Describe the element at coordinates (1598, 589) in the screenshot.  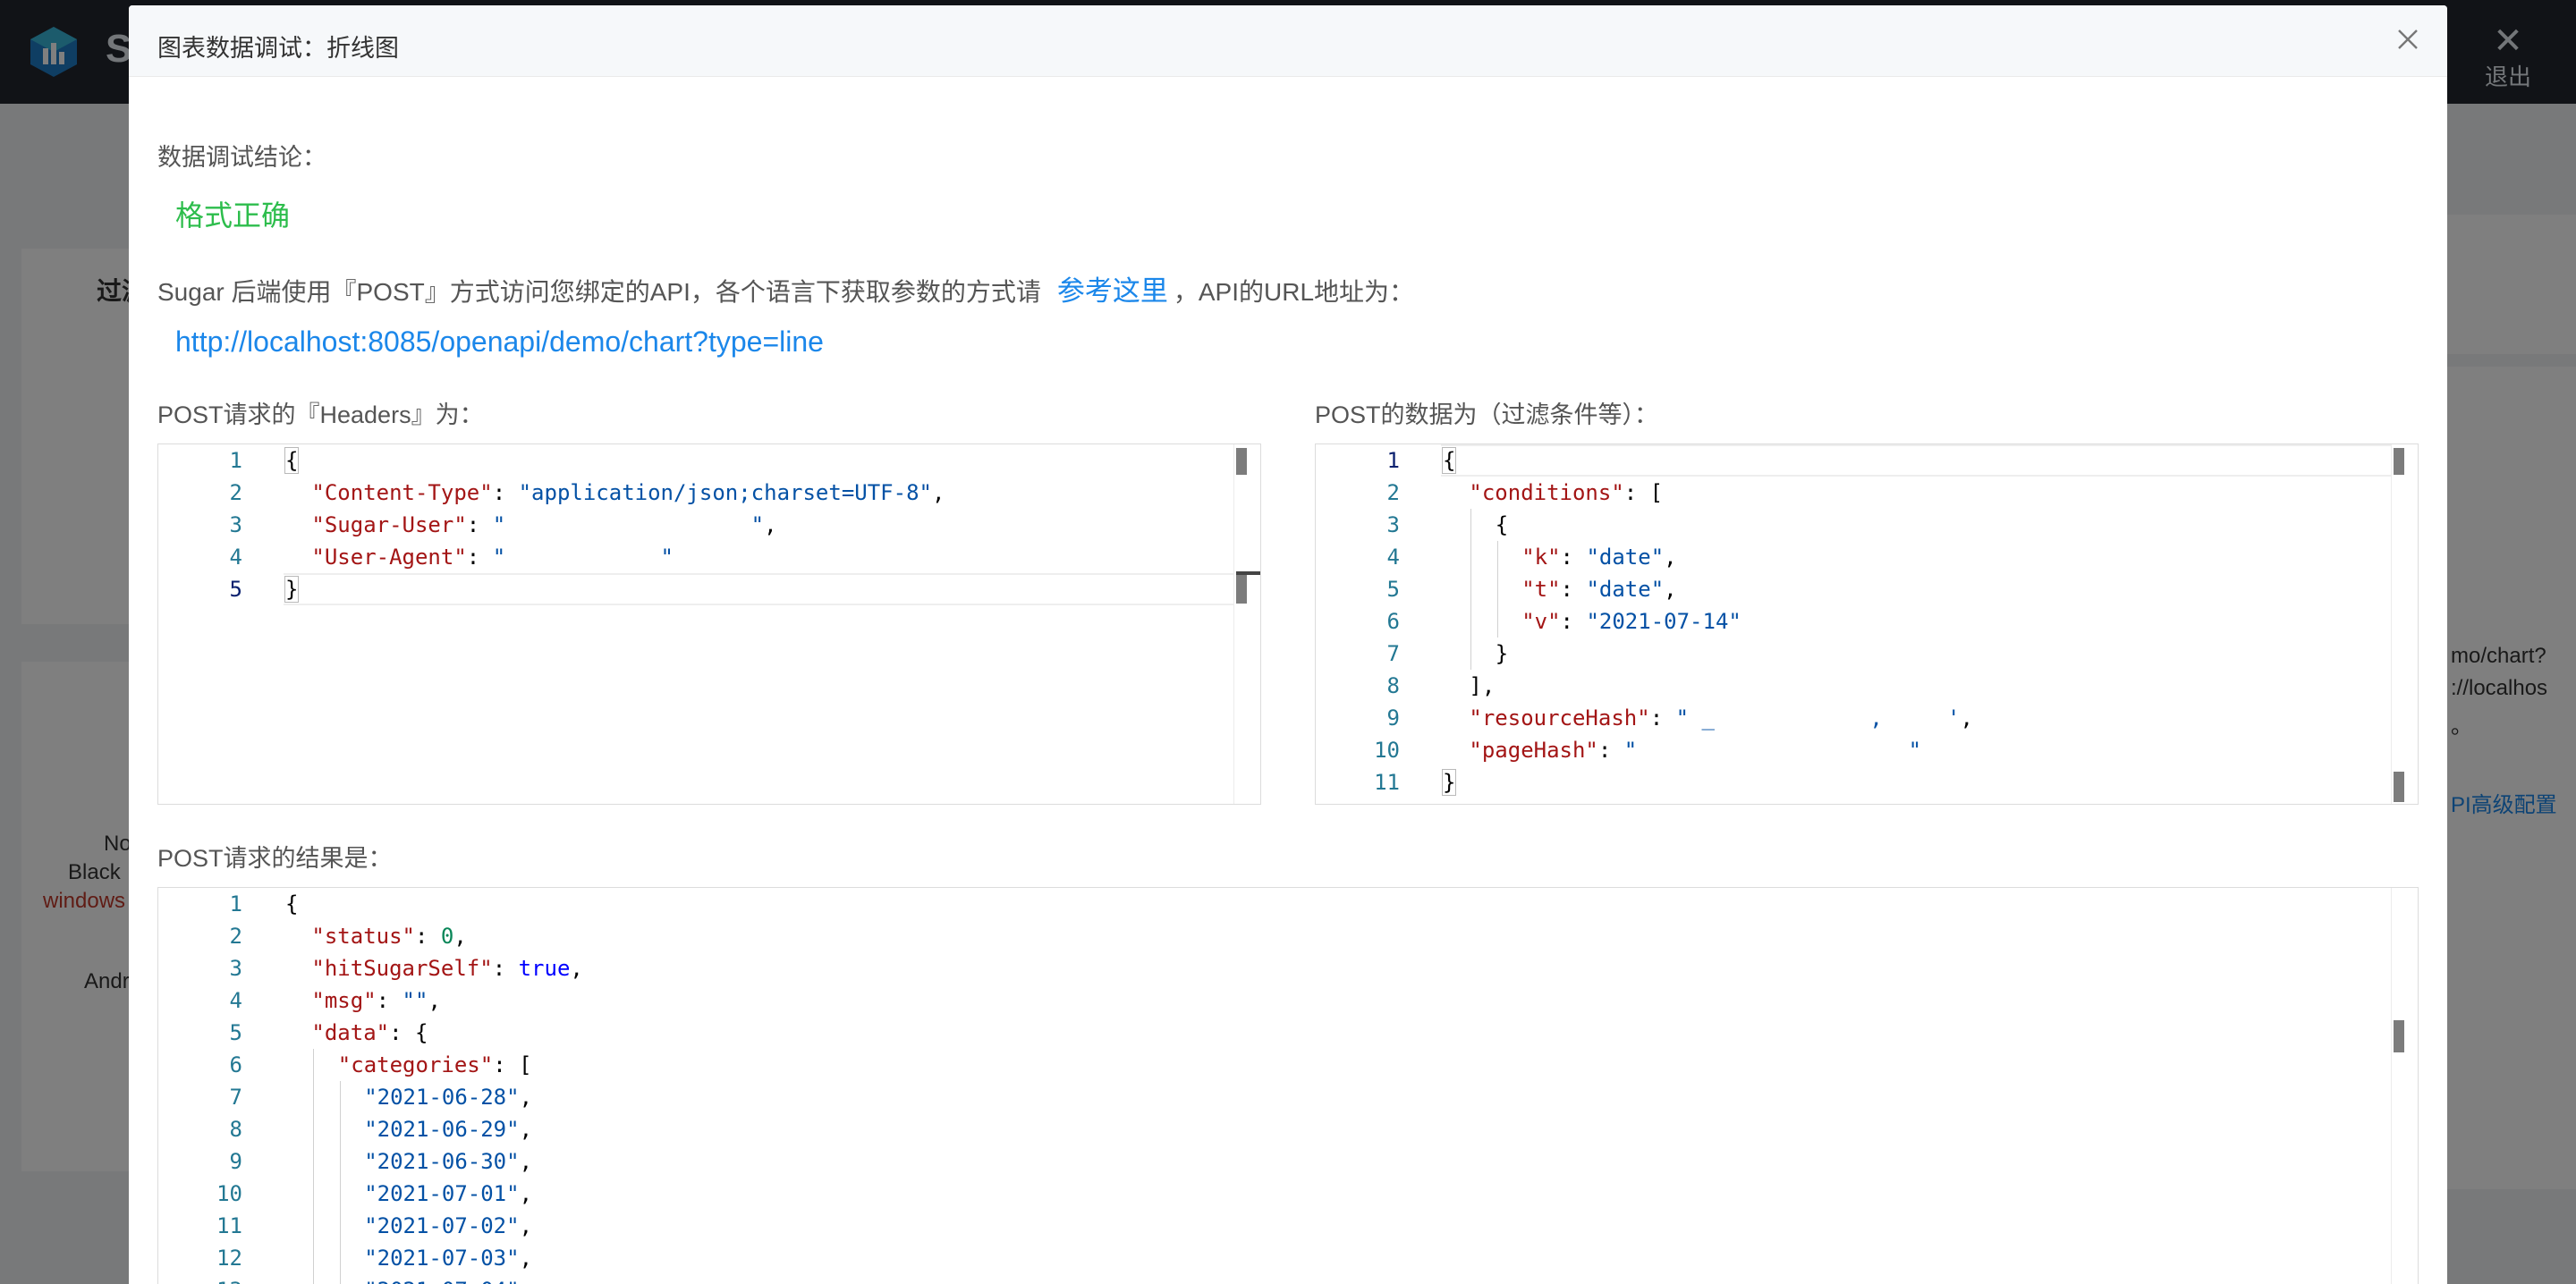
I see `code-text: "t": "date",` at that location.